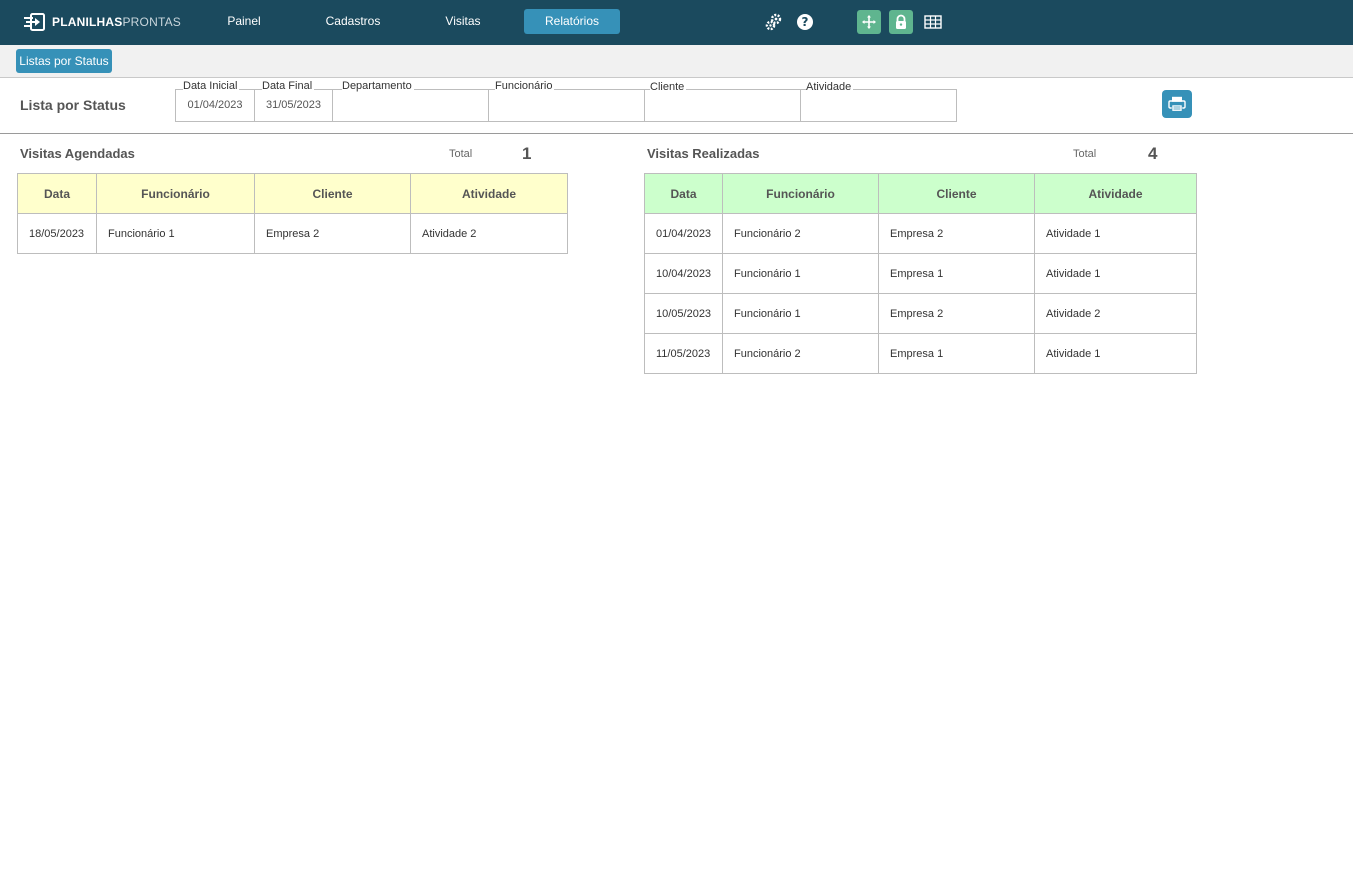 This screenshot has width=1353, height=894. I want to click on filter-cliente-label: Cliente, so click(668, 87).